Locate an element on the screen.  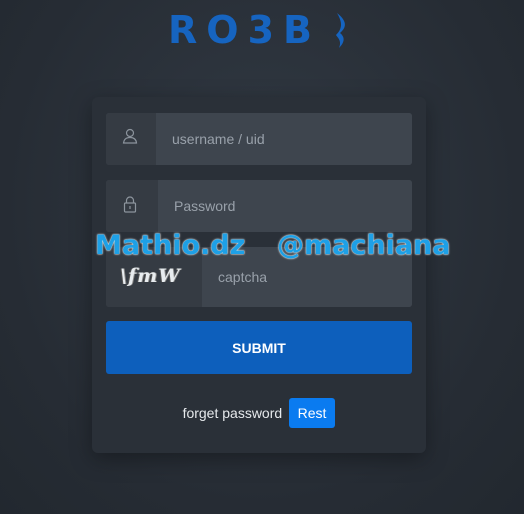
password-input is located at coordinates (285, 206).